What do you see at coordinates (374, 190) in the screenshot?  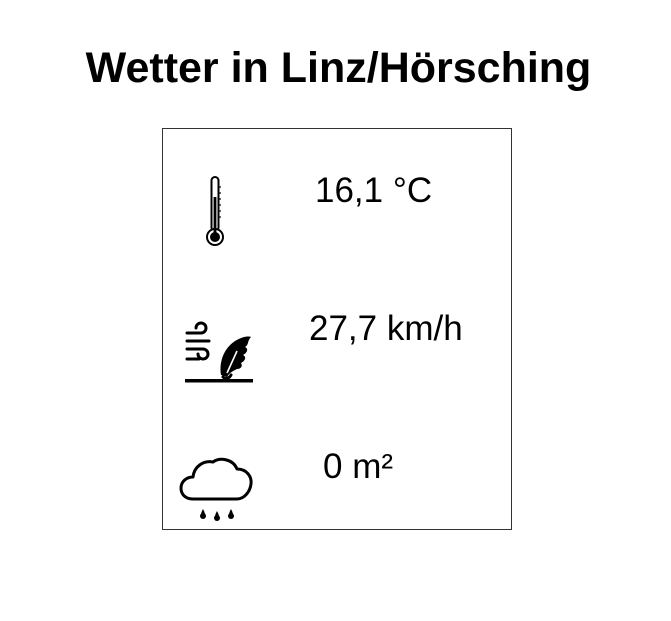 I see `temperature-value: 16,1 °C` at bounding box center [374, 190].